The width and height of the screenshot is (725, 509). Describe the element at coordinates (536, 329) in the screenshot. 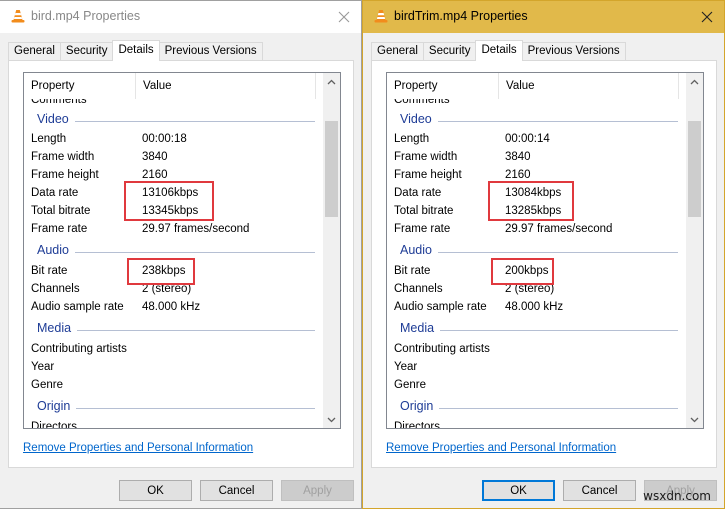

I see `section-header-media: Media` at that location.